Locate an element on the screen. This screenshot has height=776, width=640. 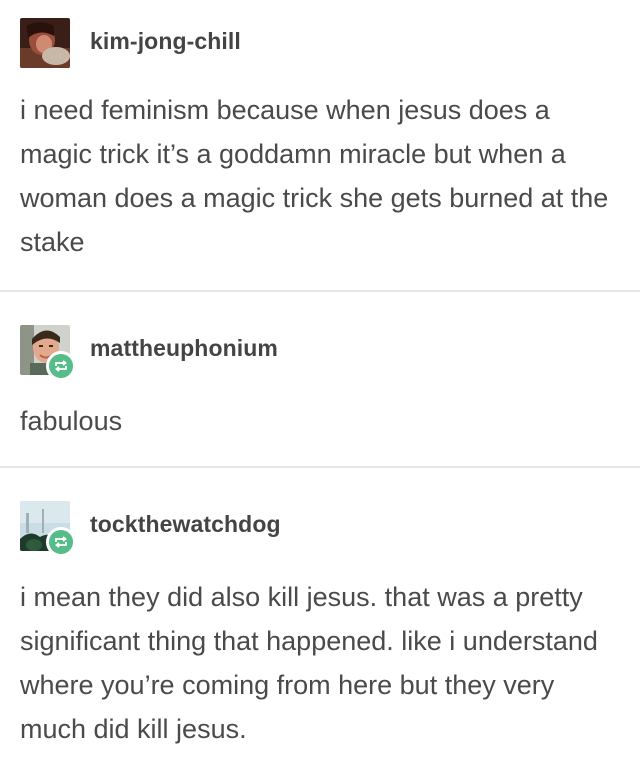
username: mattheuphonium is located at coordinates (184, 348).